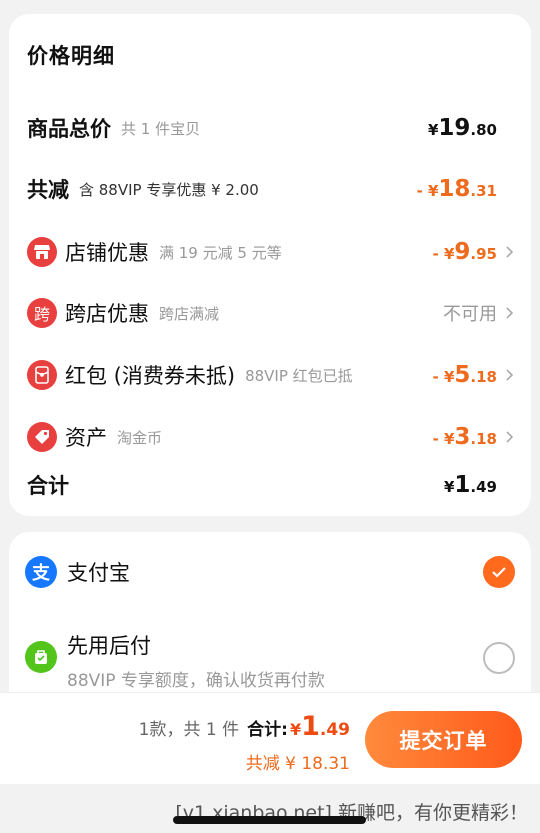 The width and height of the screenshot is (540, 833). Describe the element at coordinates (196, 681) in the screenshot. I see `pay-later-sub: 88VIP 专享额度，确认收货再付款` at that location.